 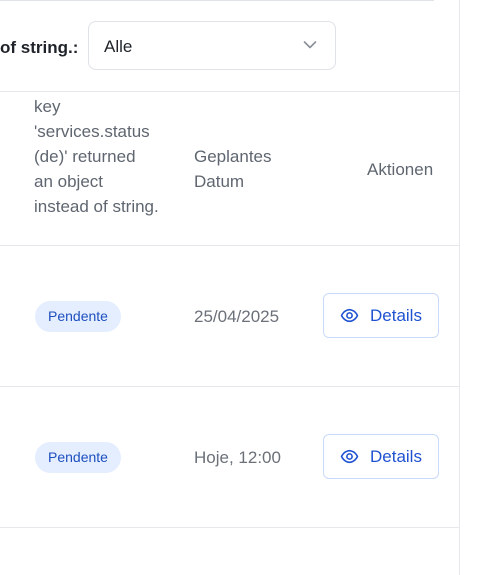 I want to click on scheduled-date: 25/04/2025, so click(x=237, y=316).